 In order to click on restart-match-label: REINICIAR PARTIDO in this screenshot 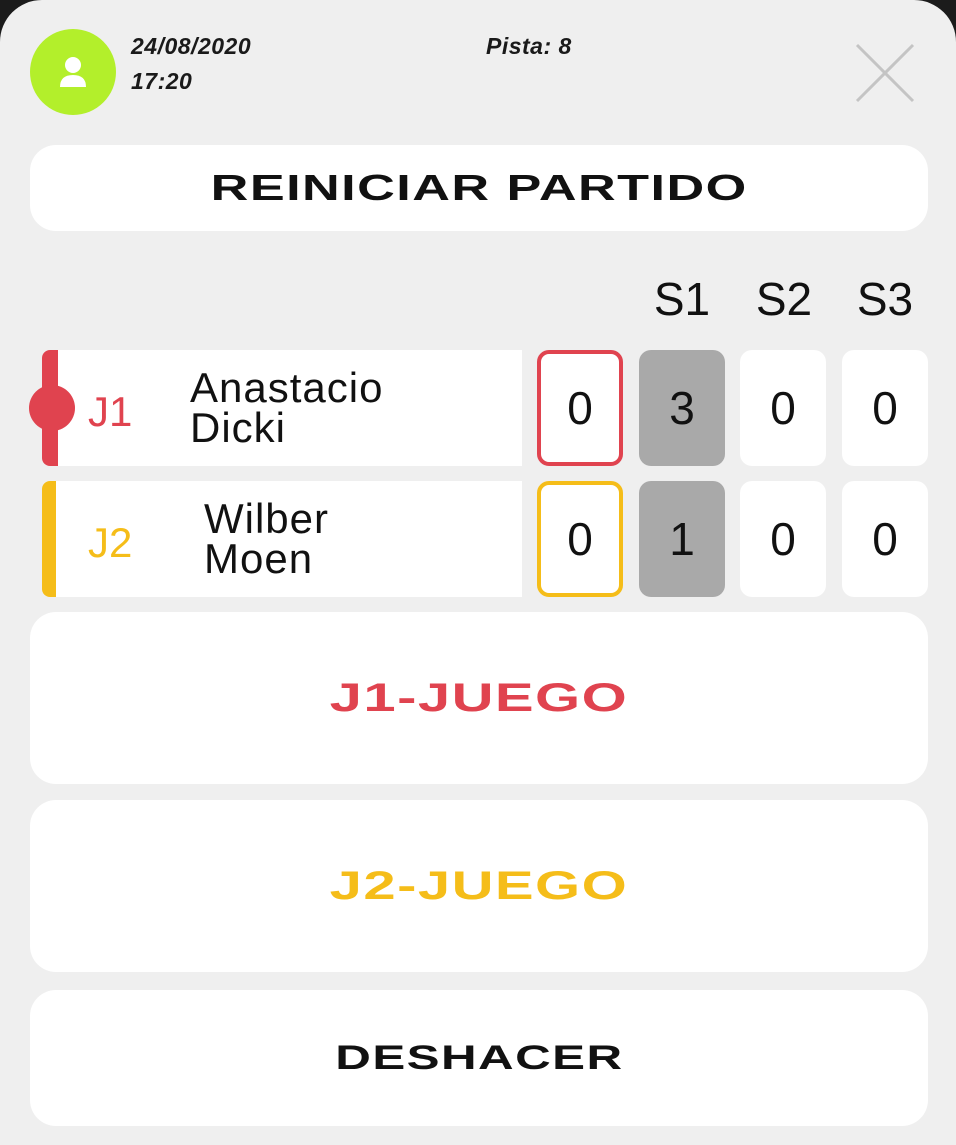, I will do `click(479, 187)`.